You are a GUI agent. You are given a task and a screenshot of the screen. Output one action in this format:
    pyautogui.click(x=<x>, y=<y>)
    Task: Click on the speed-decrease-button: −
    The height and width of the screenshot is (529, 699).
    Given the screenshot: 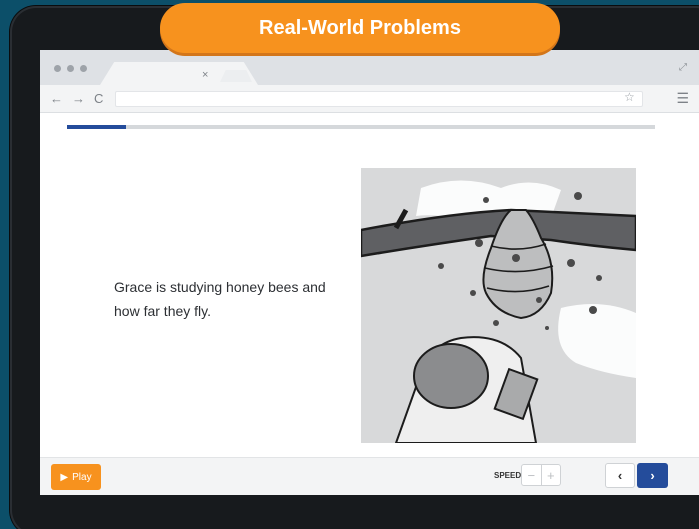 What is the action you would take?
    pyautogui.click(x=531, y=475)
    